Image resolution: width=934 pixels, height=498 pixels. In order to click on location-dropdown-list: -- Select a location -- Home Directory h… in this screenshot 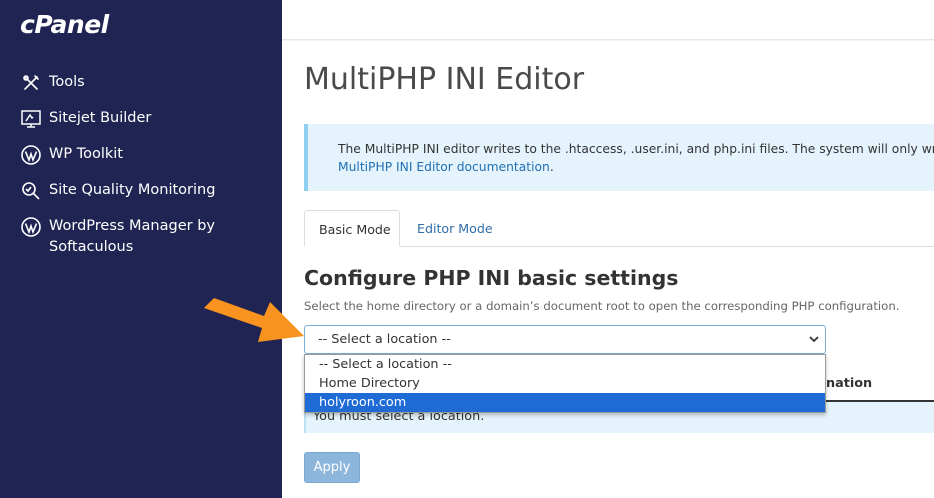, I will do `click(565, 383)`.